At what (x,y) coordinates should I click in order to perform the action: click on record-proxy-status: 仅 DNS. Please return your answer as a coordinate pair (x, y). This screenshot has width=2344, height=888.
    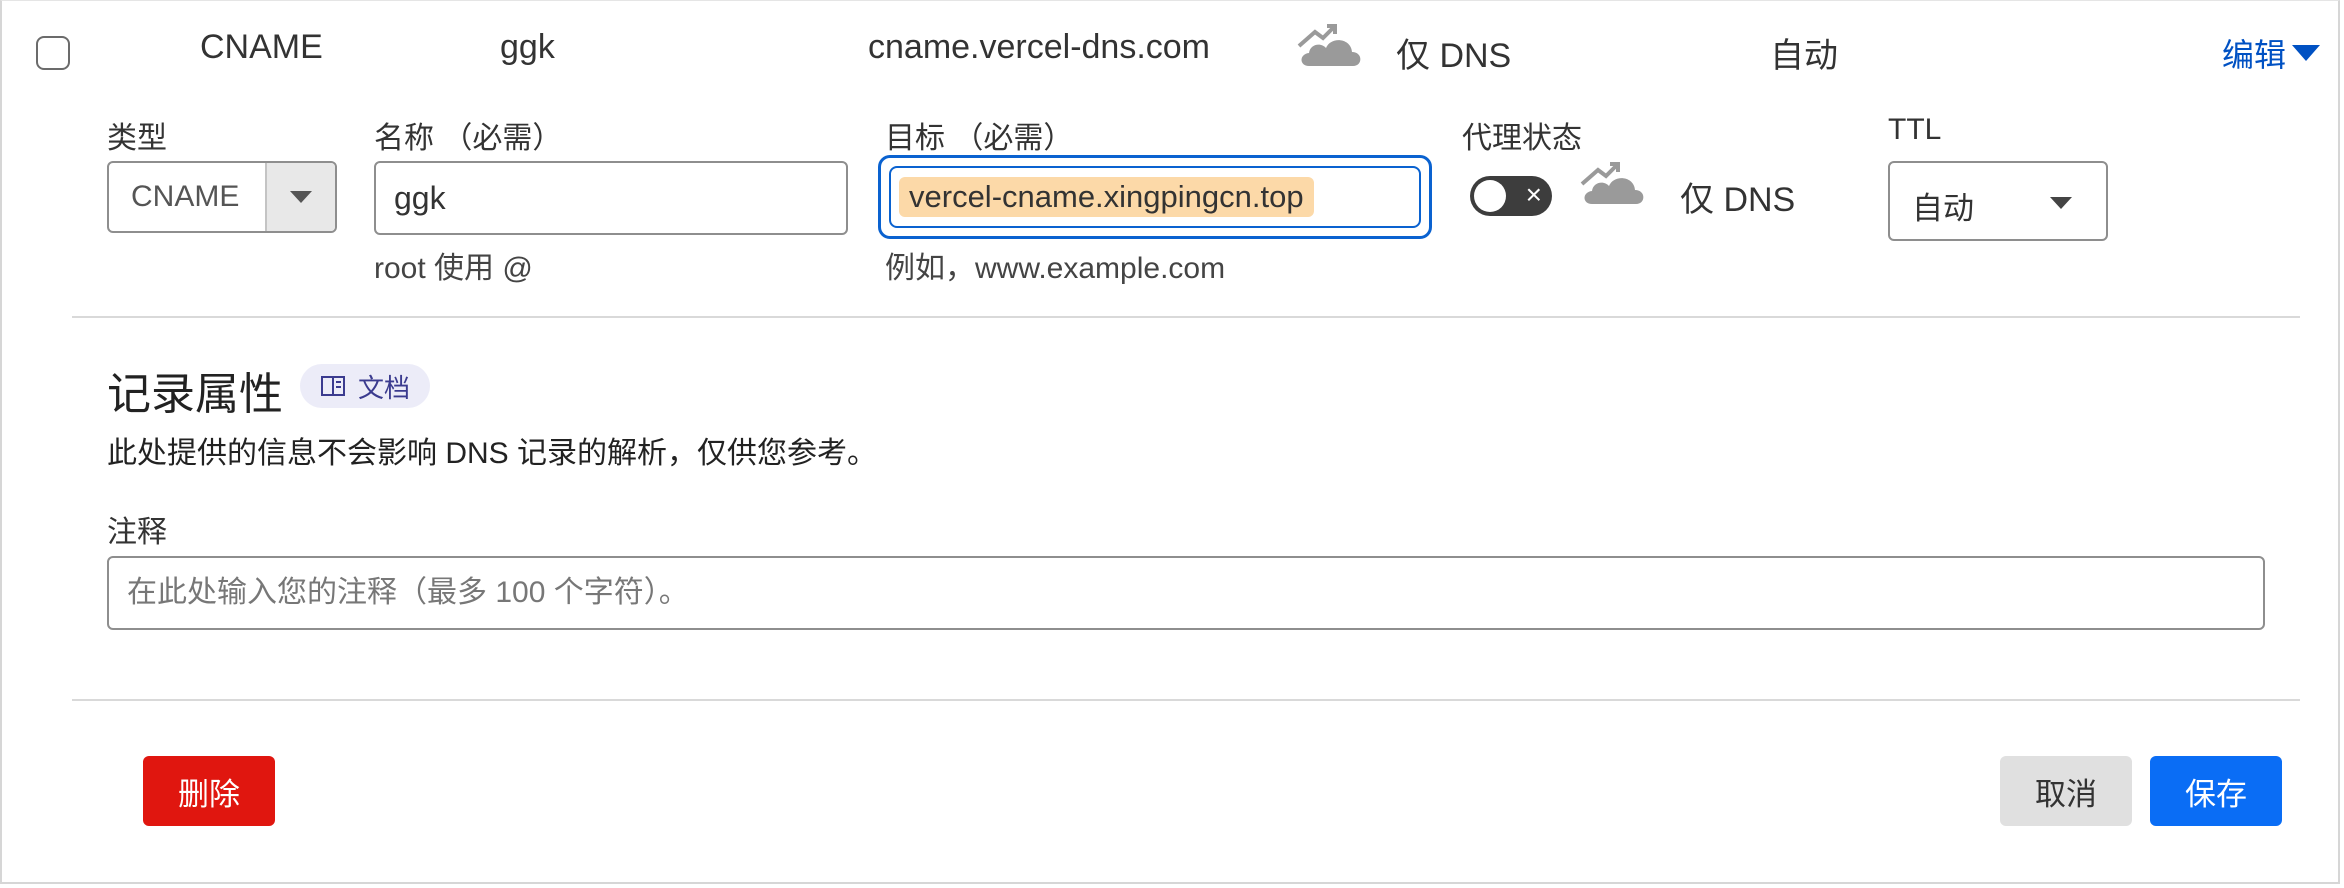
    Looking at the image, I should click on (1454, 56).